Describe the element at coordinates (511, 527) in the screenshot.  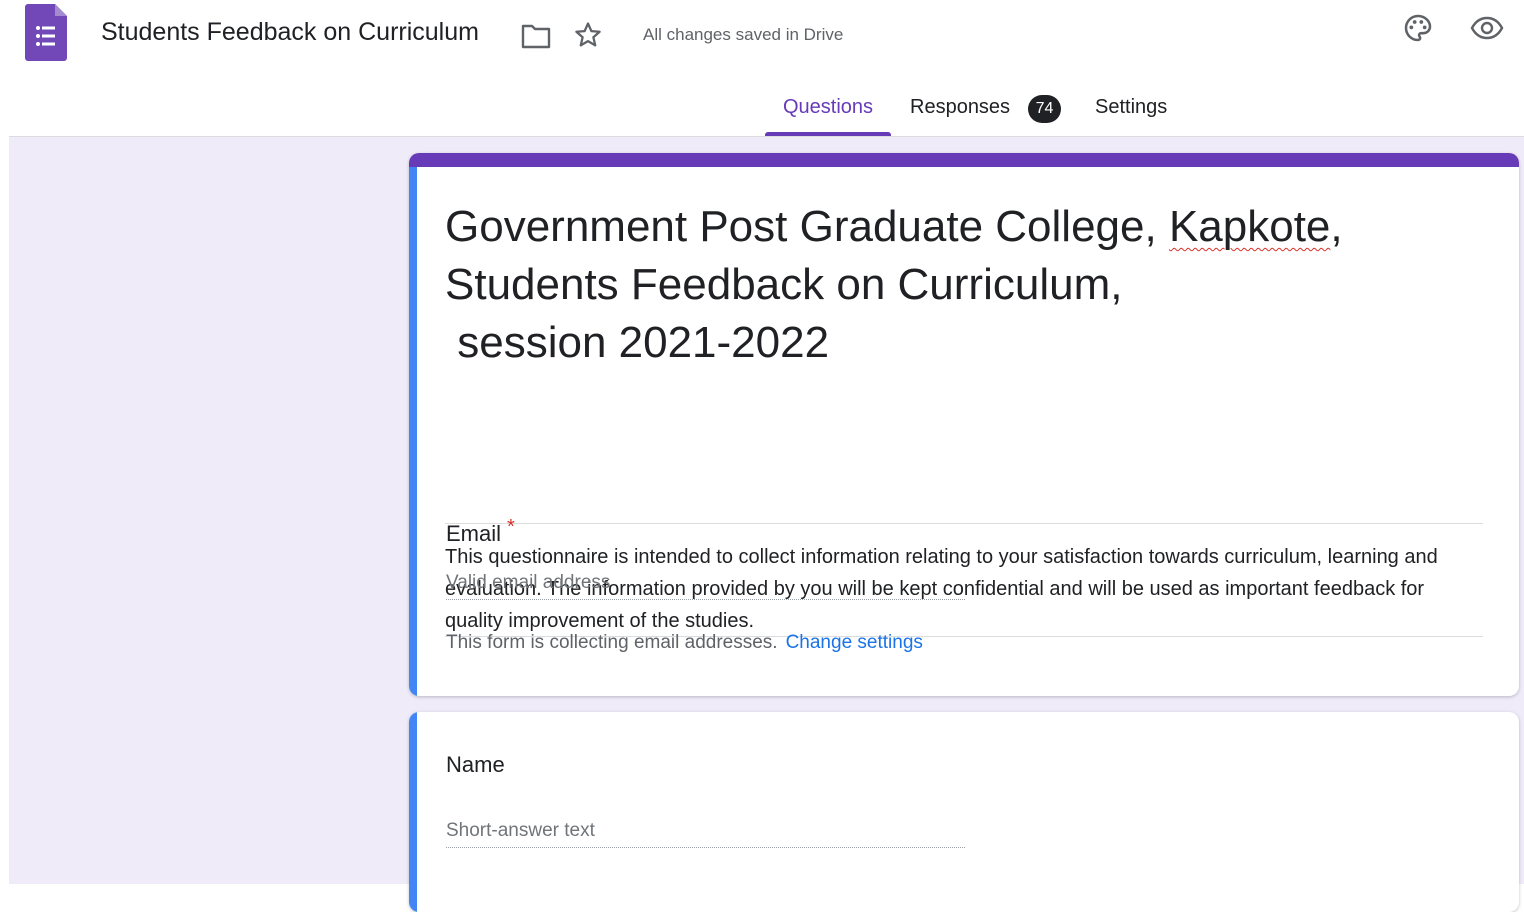
I see `required-asterisk: *` at that location.